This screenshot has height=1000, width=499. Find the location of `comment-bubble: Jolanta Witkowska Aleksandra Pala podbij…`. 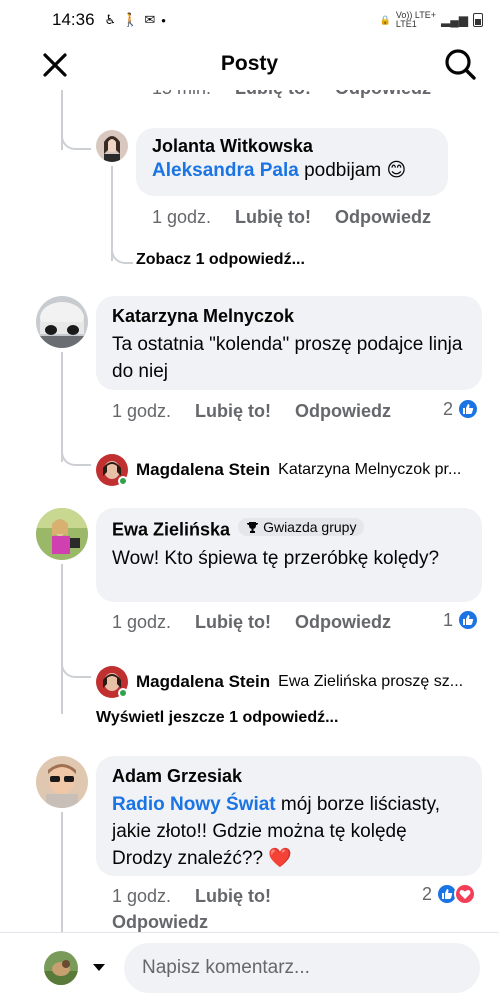

comment-bubble: Jolanta Witkowska Aleksandra Pala podbij… is located at coordinates (292, 162).